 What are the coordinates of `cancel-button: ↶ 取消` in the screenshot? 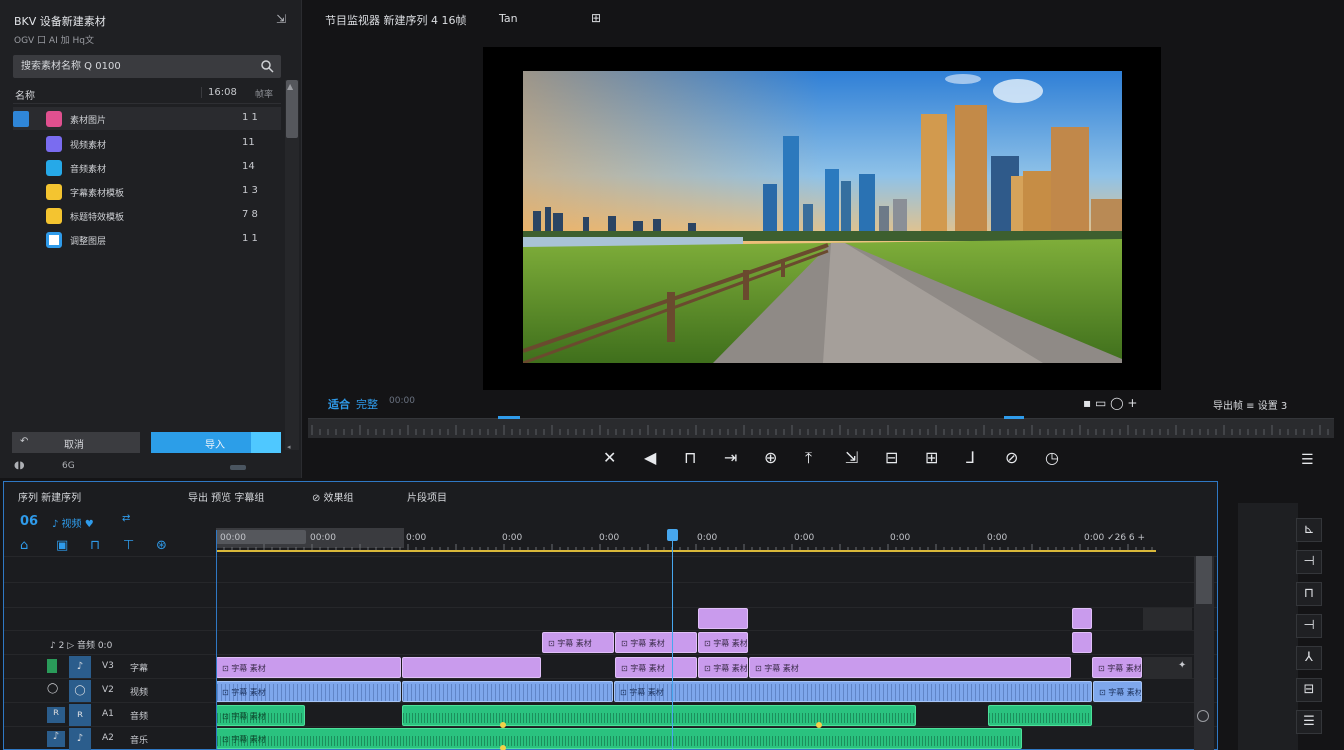 It's located at (76, 442).